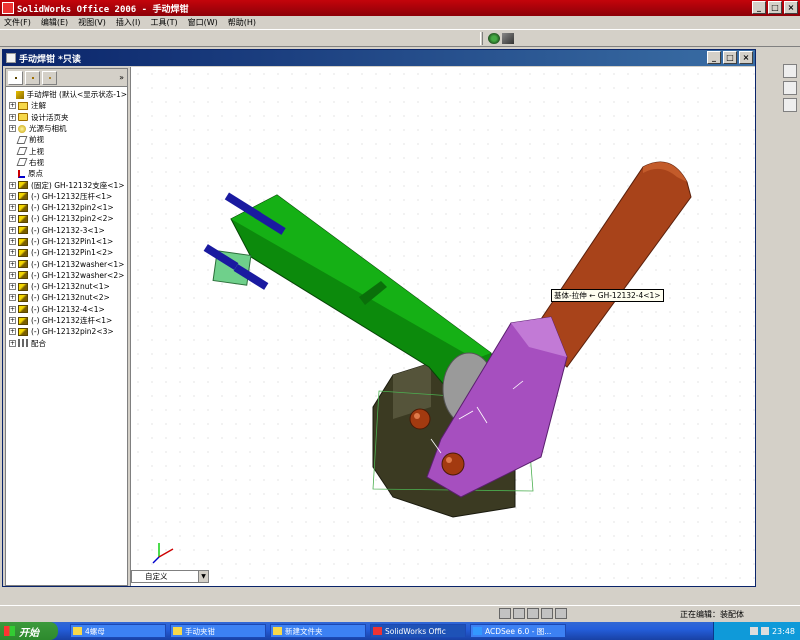 The width and height of the screenshot is (800, 640). I want to click on toolbar-grip, so click(481, 38).